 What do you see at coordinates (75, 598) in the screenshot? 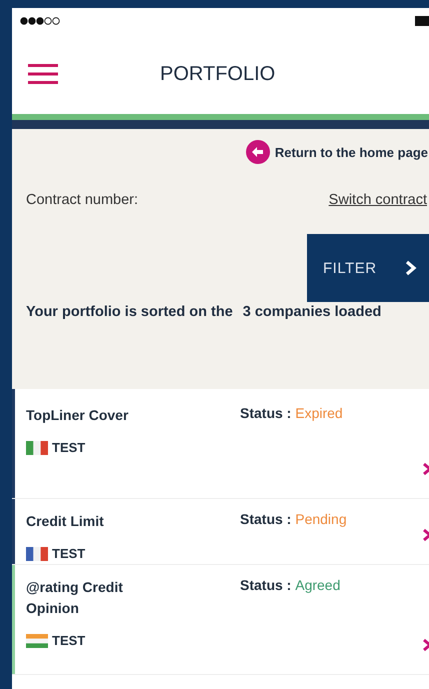
I see `policy-name: @rating Credit Opinion` at bounding box center [75, 598].